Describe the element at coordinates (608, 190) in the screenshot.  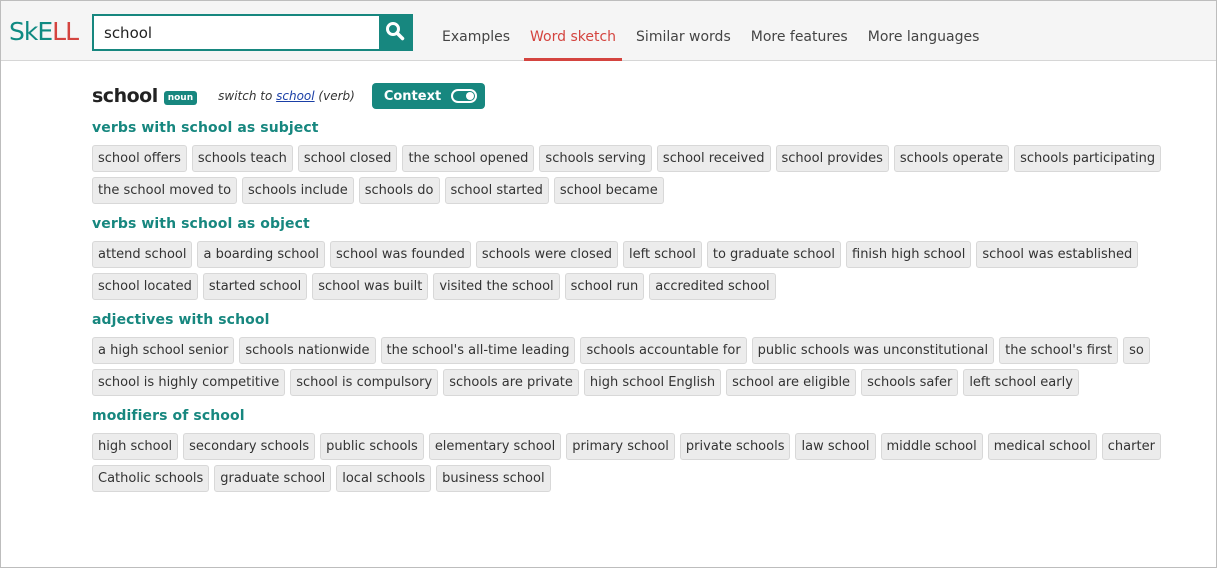
I see `collocation-chip: school became` at that location.